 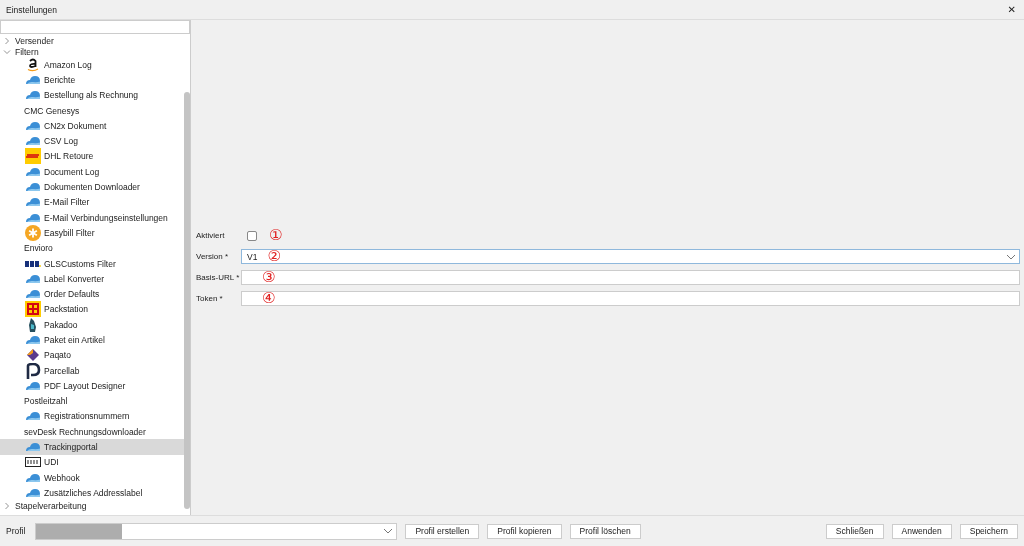 I want to click on tree-item: Label Konverter, so click(x=92, y=279).